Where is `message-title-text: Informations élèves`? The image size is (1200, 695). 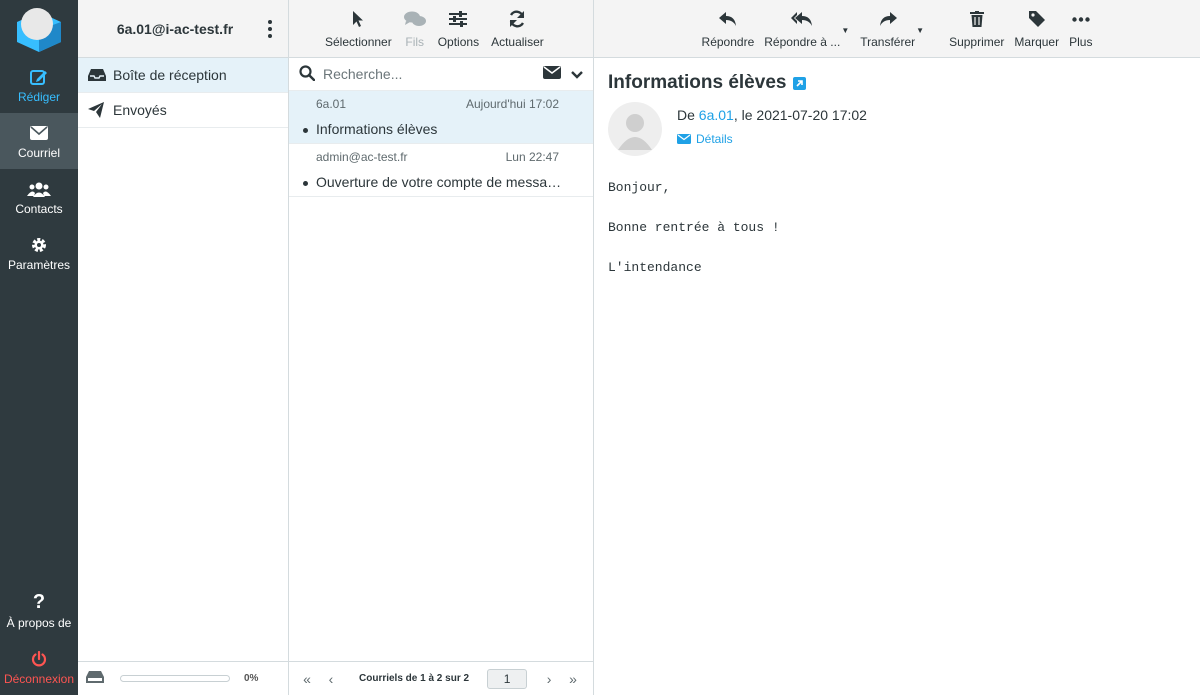
message-title-text: Informations élèves is located at coordinates (697, 82).